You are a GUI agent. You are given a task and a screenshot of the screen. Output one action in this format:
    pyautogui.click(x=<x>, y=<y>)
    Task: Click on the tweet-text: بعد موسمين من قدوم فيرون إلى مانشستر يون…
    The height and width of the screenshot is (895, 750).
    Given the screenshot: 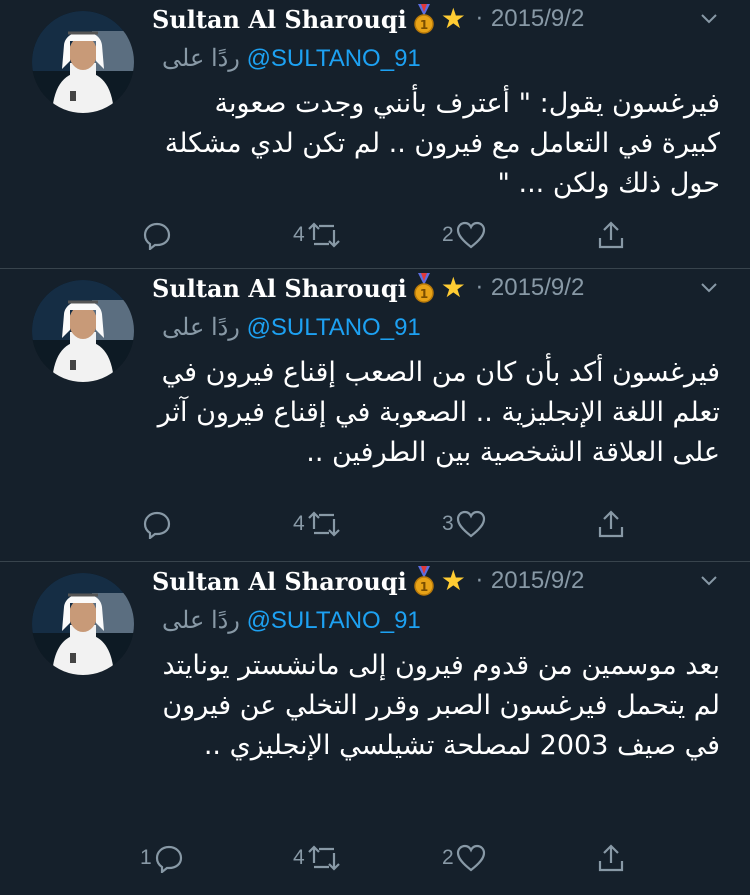 What is the action you would take?
    pyautogui.click(x=441, y=705)
    